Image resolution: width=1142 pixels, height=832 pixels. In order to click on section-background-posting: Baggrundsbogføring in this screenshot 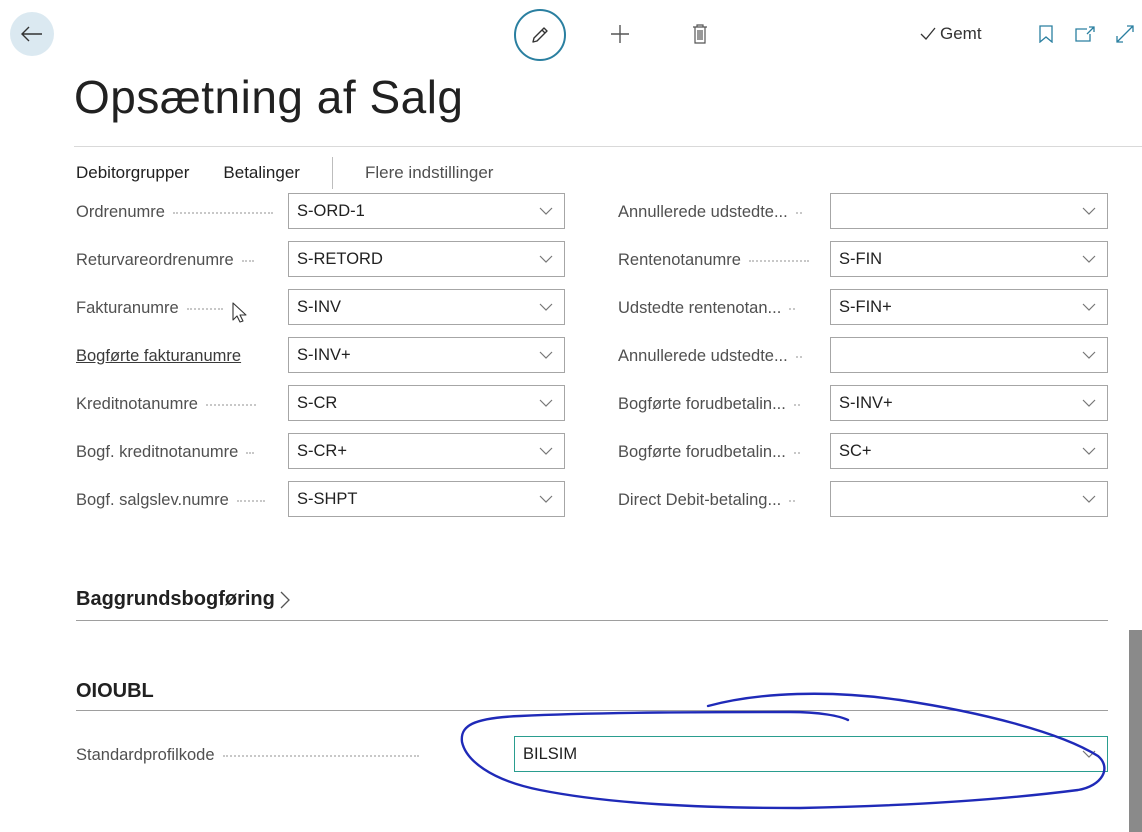, I will do `click(592, 604)`.